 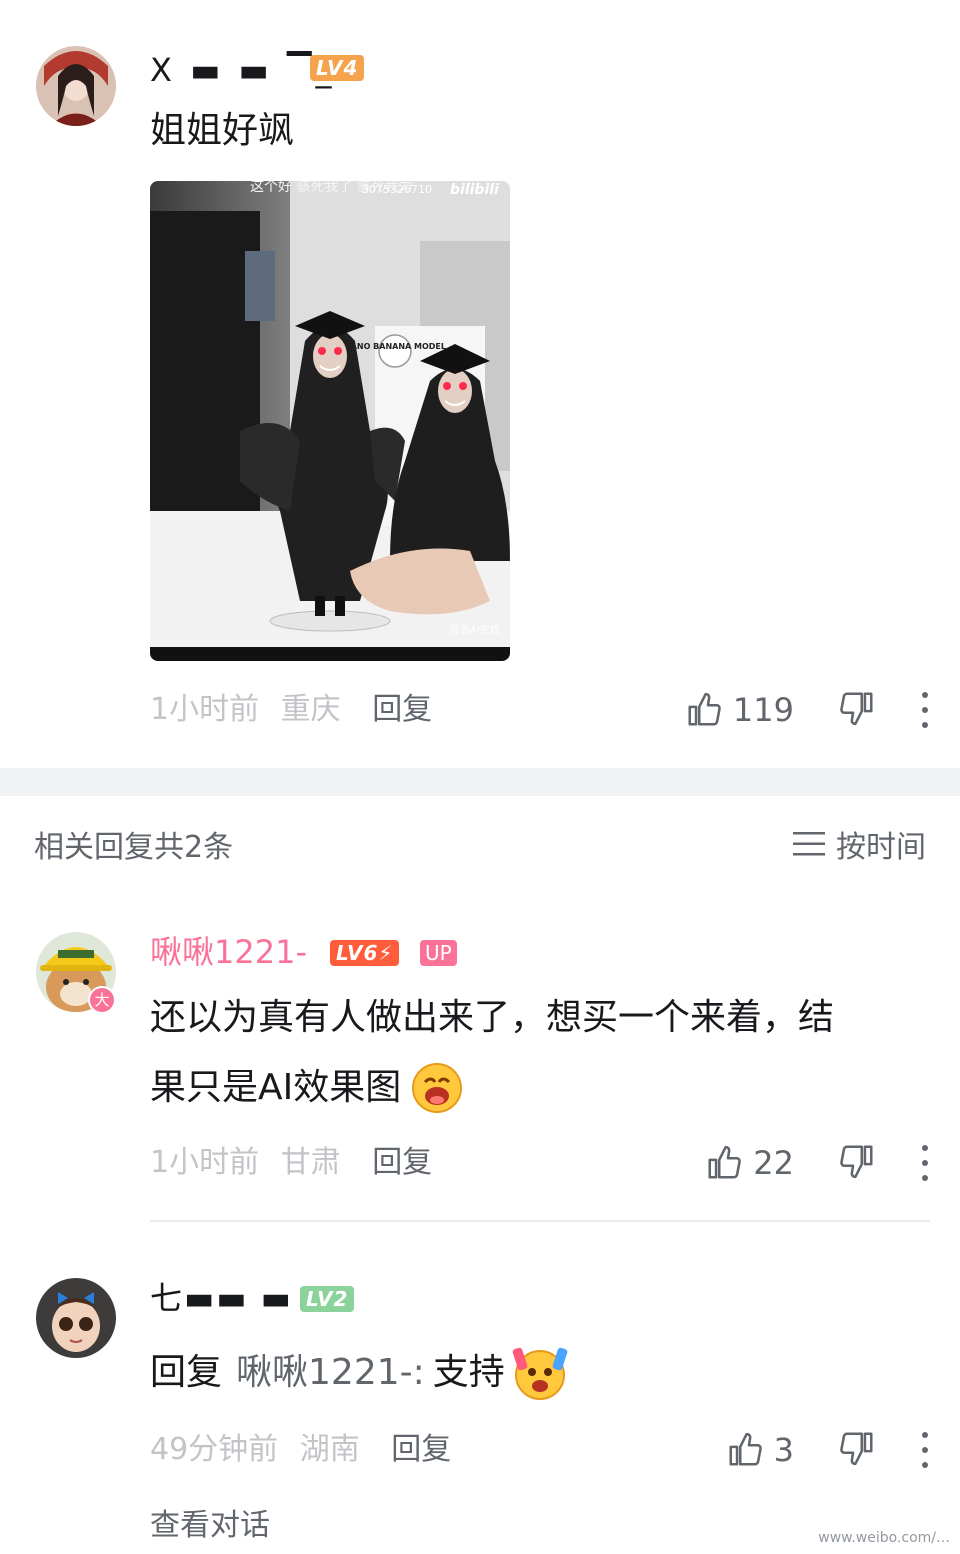 What do you see at coordinates (365, 953) in the screenshot?
I see `level-badge: LV6⚡` at bounding box center [365, 953].